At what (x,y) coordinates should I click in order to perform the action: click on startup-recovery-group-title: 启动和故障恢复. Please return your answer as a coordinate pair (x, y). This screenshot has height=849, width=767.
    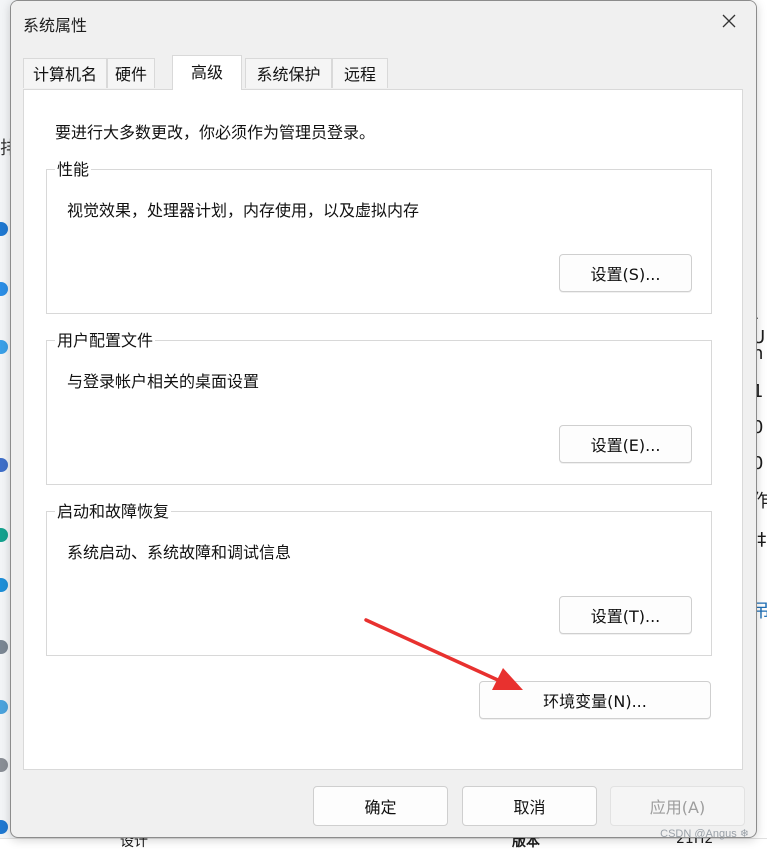
    Looking at the image, I should click on (113, 512).